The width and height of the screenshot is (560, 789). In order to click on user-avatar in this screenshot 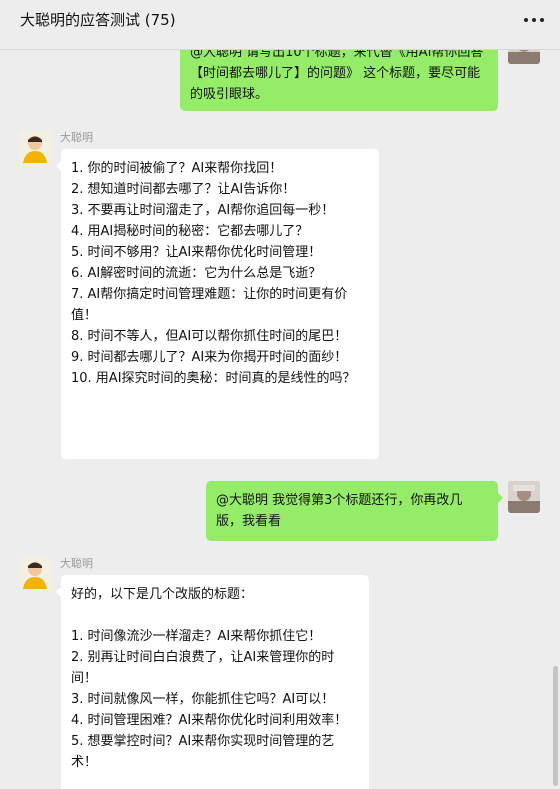, I will do `click(524, 497)`.